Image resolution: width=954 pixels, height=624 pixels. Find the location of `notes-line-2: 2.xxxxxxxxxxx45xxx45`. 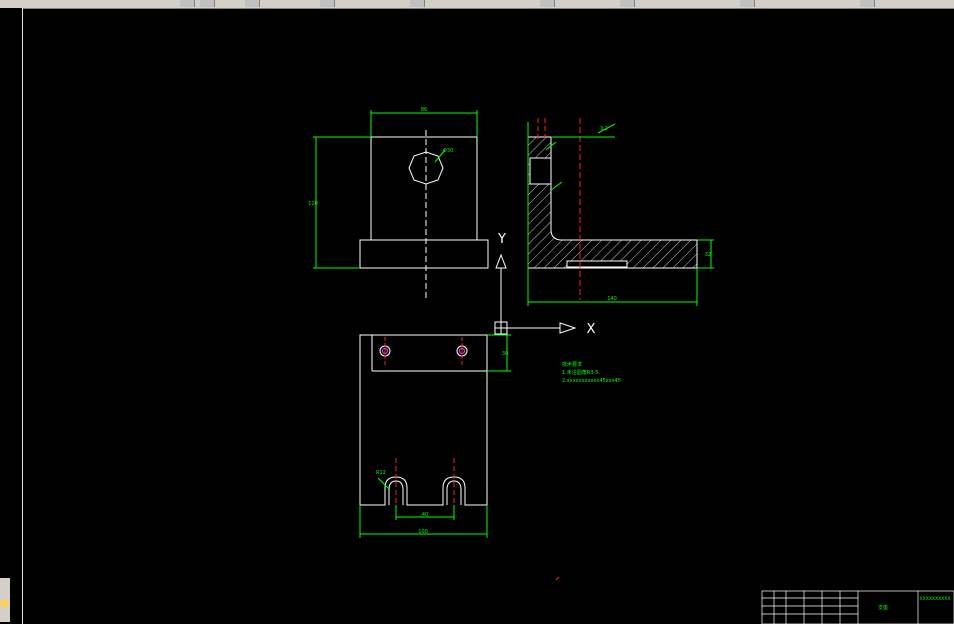

notes-line-2: 2.xxxxxxxxxxx45xxx45 is located at coordinates (591, 381).